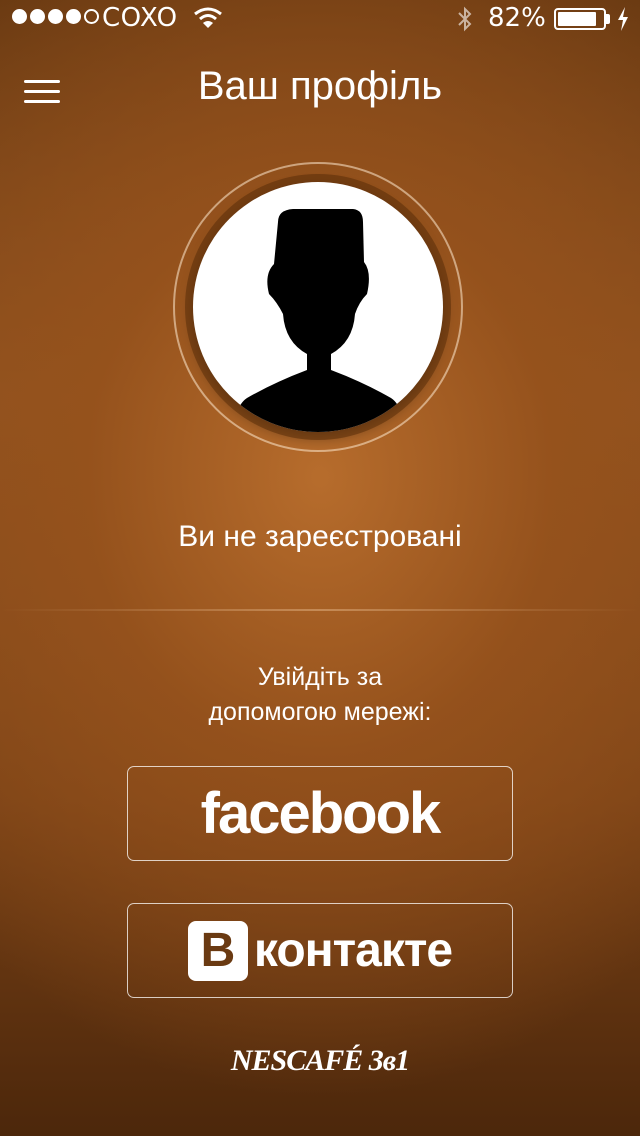  I want to click on facebook-logo: facebook, so click(321, 813).